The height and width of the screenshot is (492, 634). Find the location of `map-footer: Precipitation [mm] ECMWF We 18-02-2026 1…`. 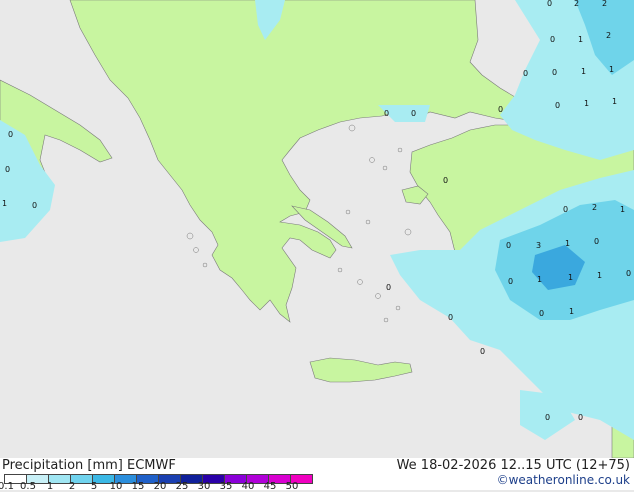

map-footer: Precipitation [mm] ECMWF We 18-02-2026 1… is located at coordinates (317, 475).